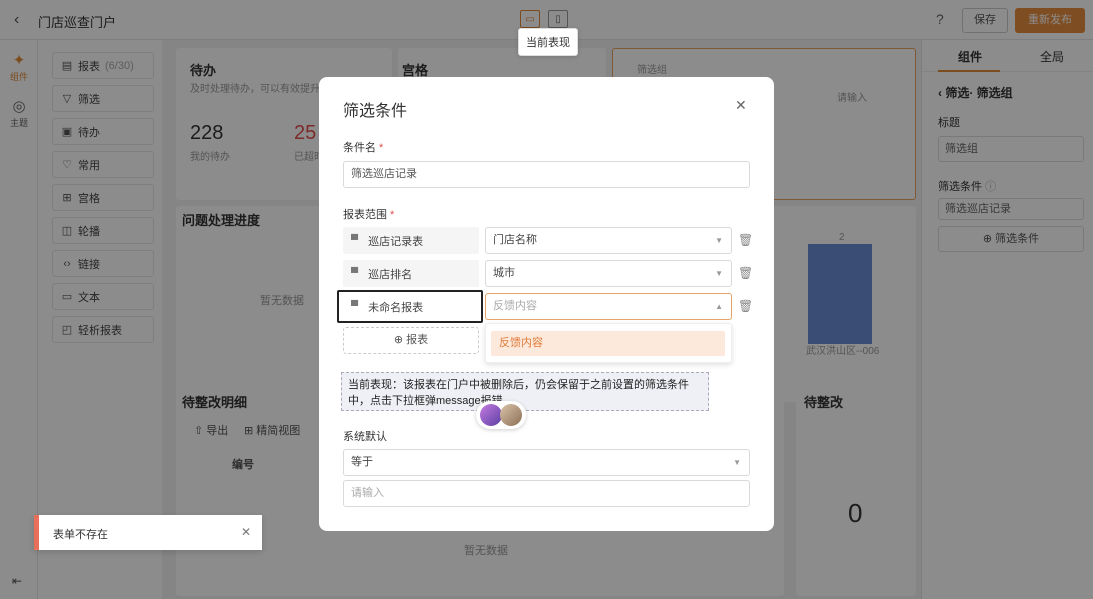 Image resolution: width=1093 pixels, height=599 pixels. Describe the element at coordinates (608, 240) in the screenshot. I see `field-select: 门店名称 ▼` at that location.